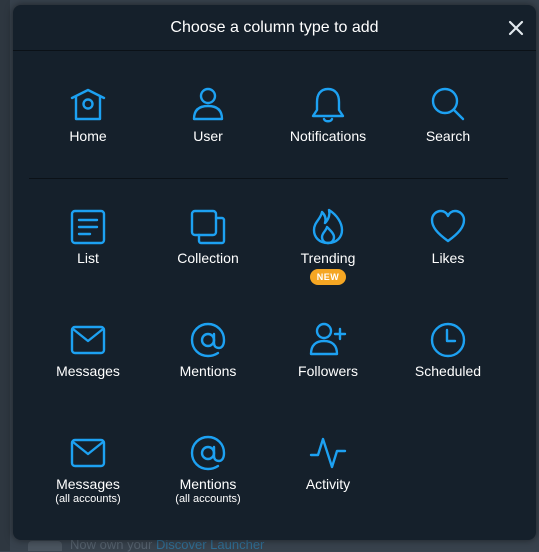 The height and width of the screenshot is (552, 539). I want to click on heart-icon, so click(448, 226).